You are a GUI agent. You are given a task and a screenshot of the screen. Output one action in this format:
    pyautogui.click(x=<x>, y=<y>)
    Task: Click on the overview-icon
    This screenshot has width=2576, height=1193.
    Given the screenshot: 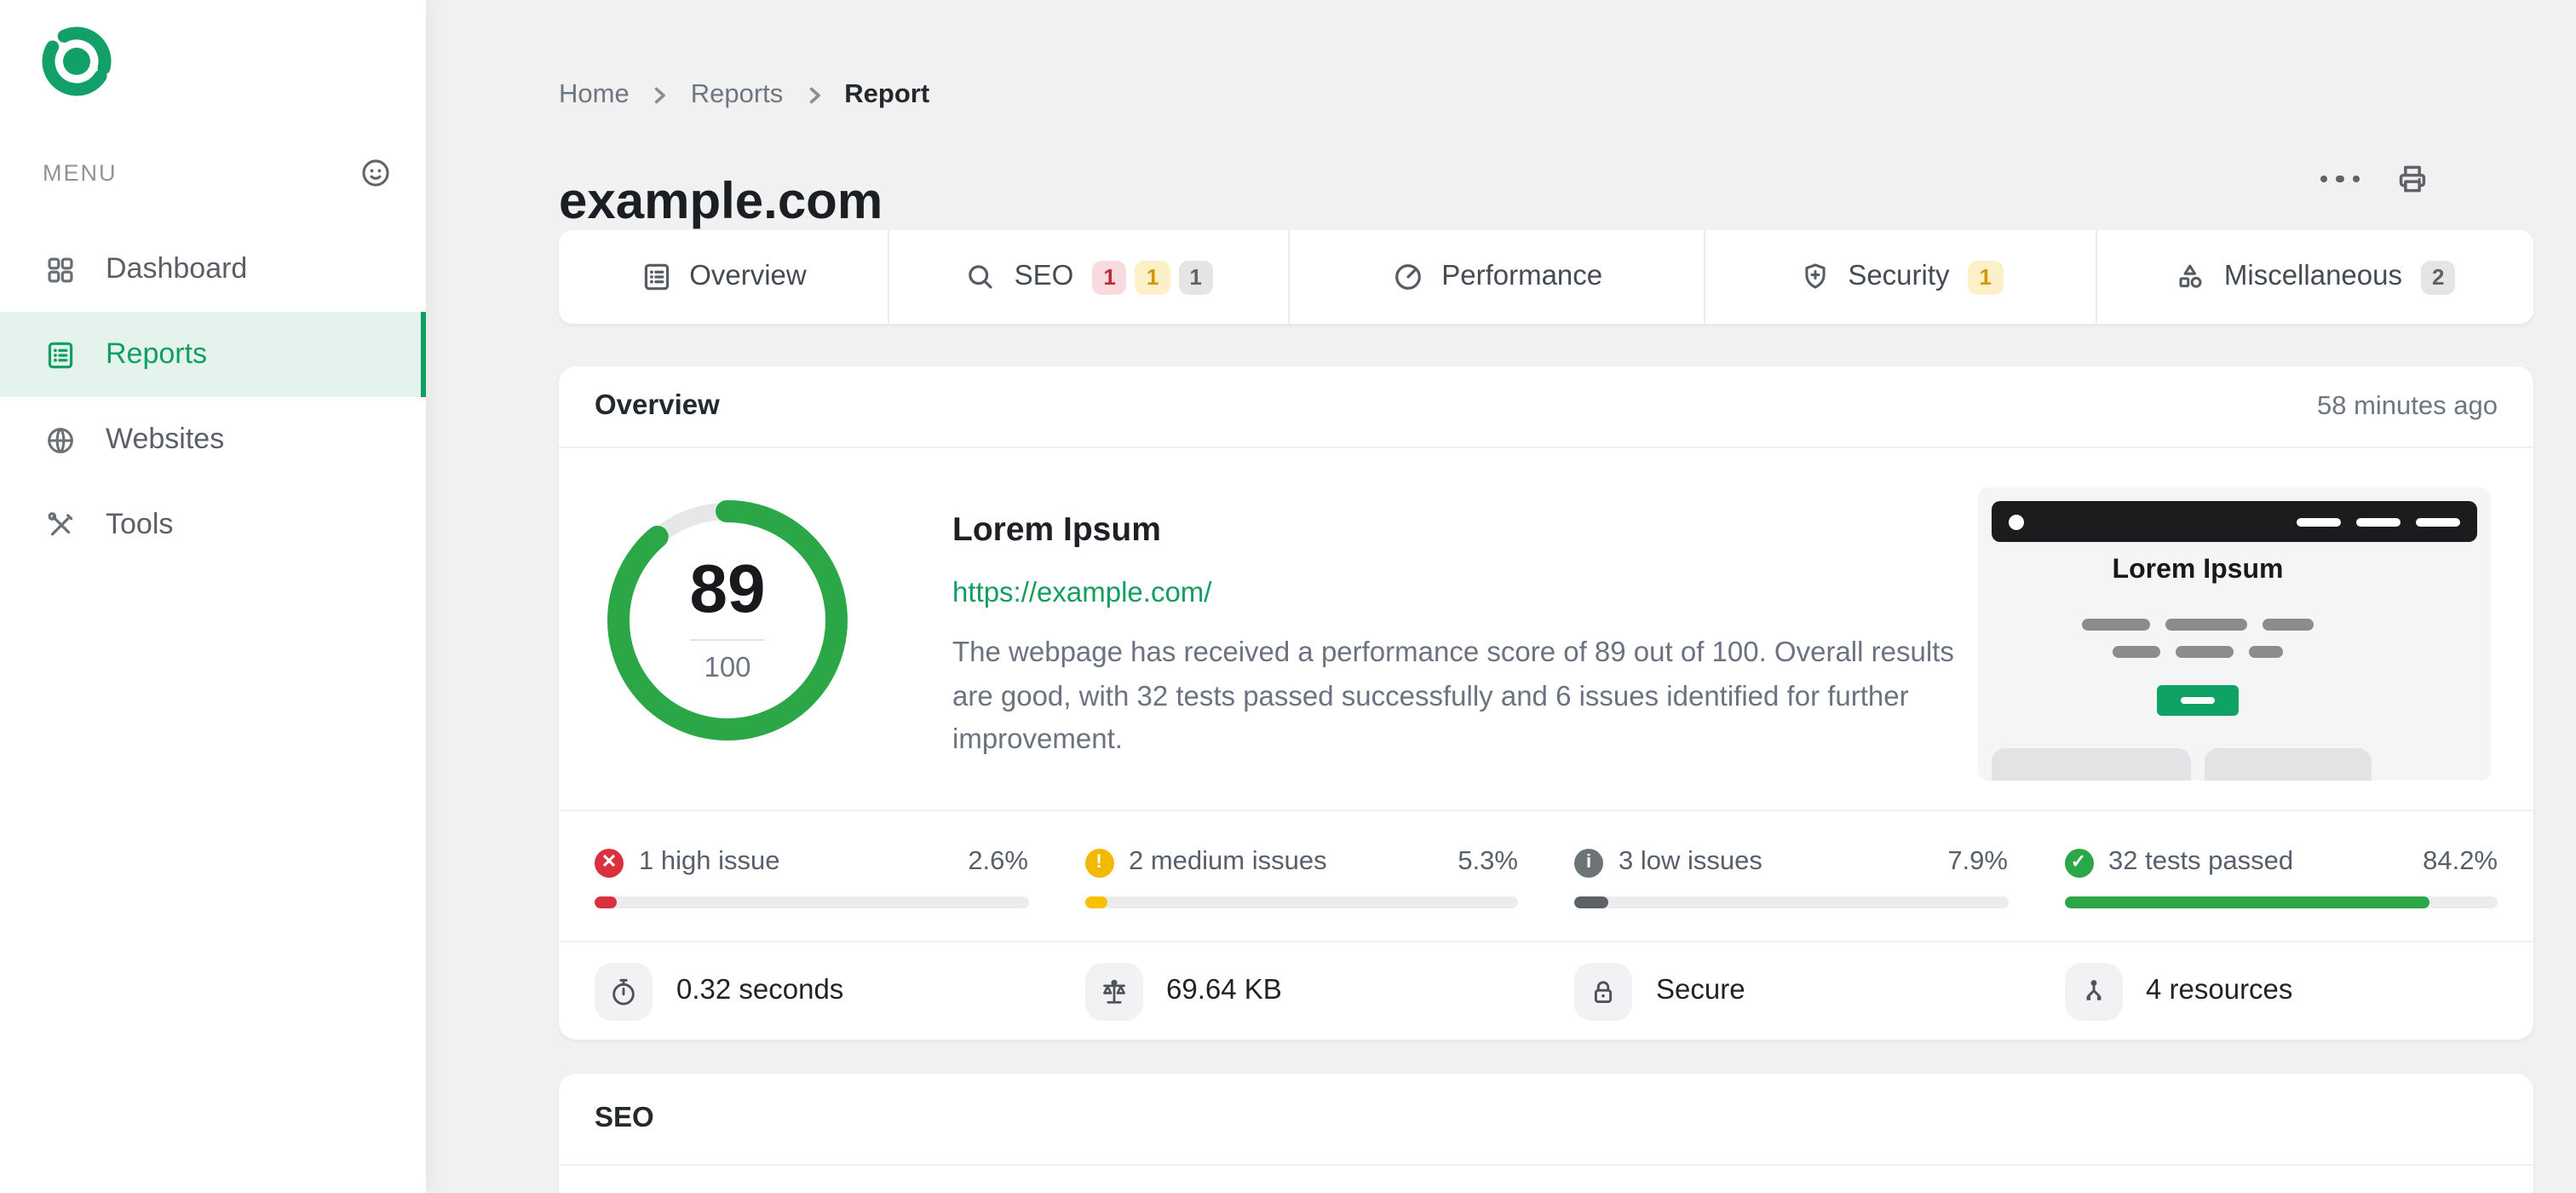 What is the action you would take?
    pyautogui.click(x=656, y=277)
    